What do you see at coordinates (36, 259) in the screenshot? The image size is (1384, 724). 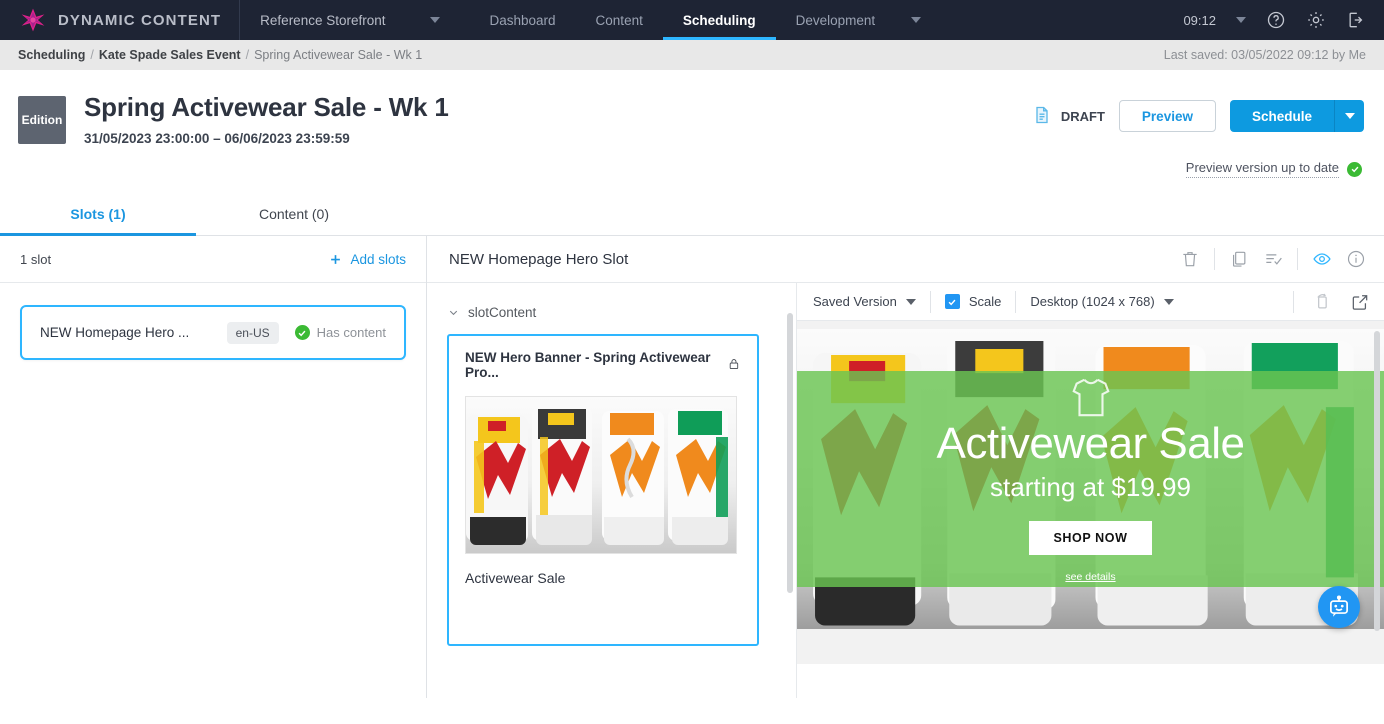 I see `slot-count-label: 1 slot` at bounding box center [36, 259].